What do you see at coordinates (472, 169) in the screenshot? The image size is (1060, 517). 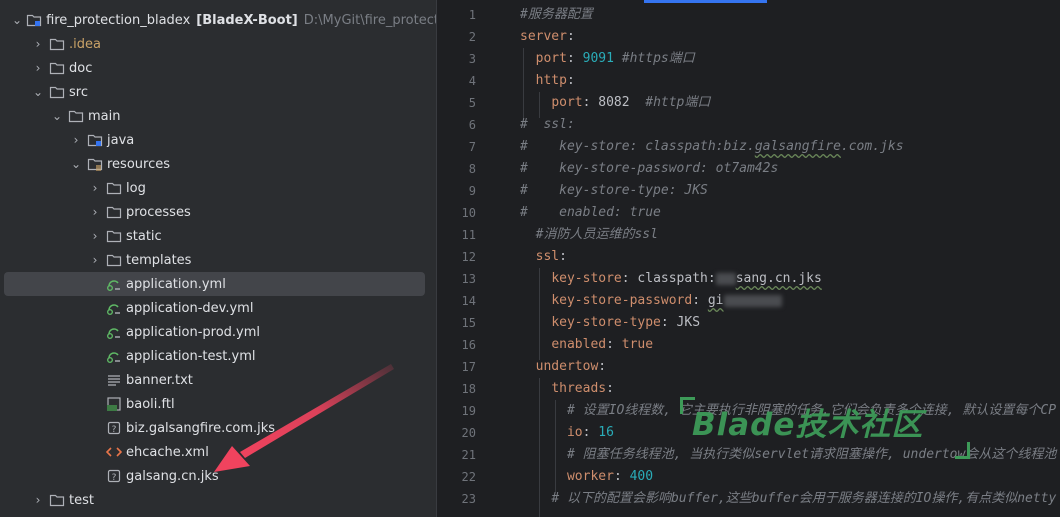 I see `line-number: 8` at bounding box center [472, 169].